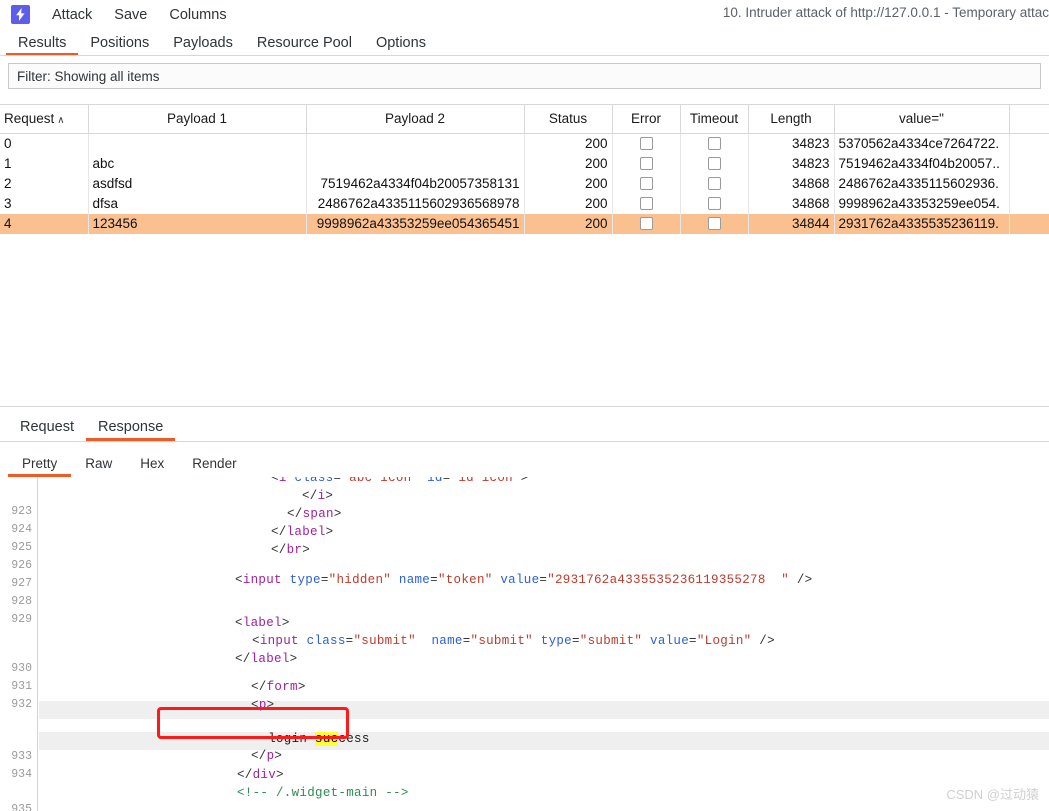  Describe the element at coordinates (415, 183) in the screenshot. I see `cell-payload2: 7519462a4334f04b20057358131` at that location.